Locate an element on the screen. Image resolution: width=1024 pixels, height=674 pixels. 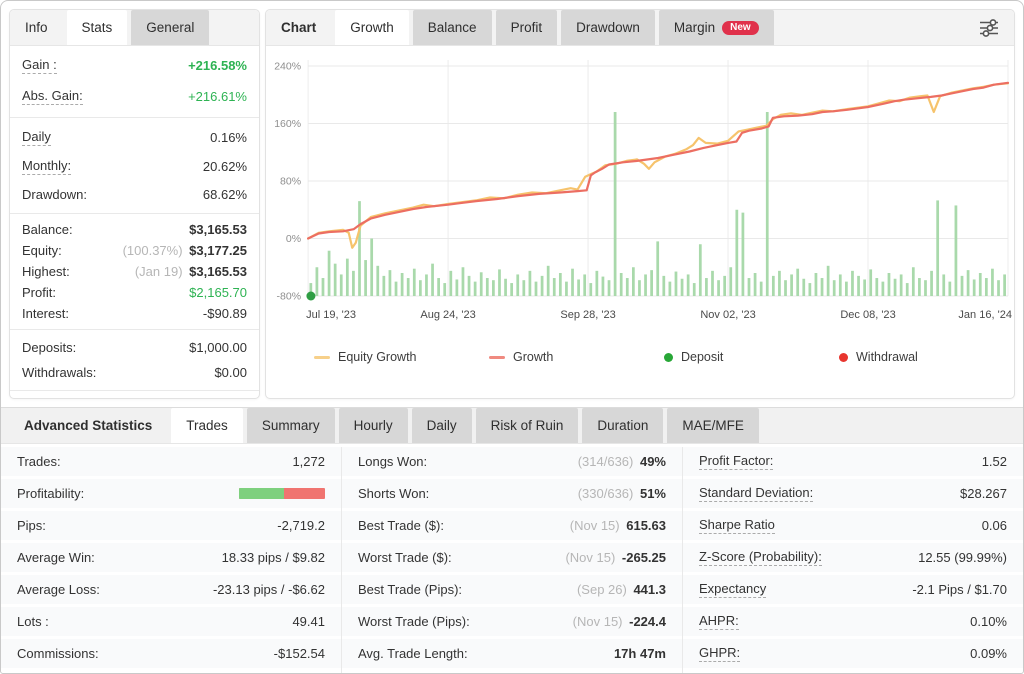
stat-value-main: -23.13 pips / -$6.62 is located at coordinates (268, 589).